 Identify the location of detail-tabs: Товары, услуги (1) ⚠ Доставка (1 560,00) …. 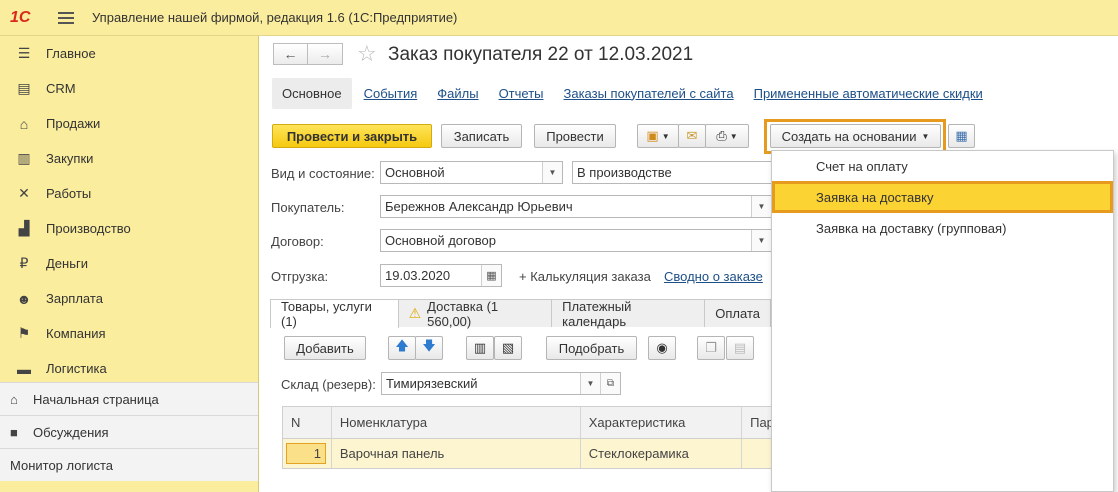
(520, 314).